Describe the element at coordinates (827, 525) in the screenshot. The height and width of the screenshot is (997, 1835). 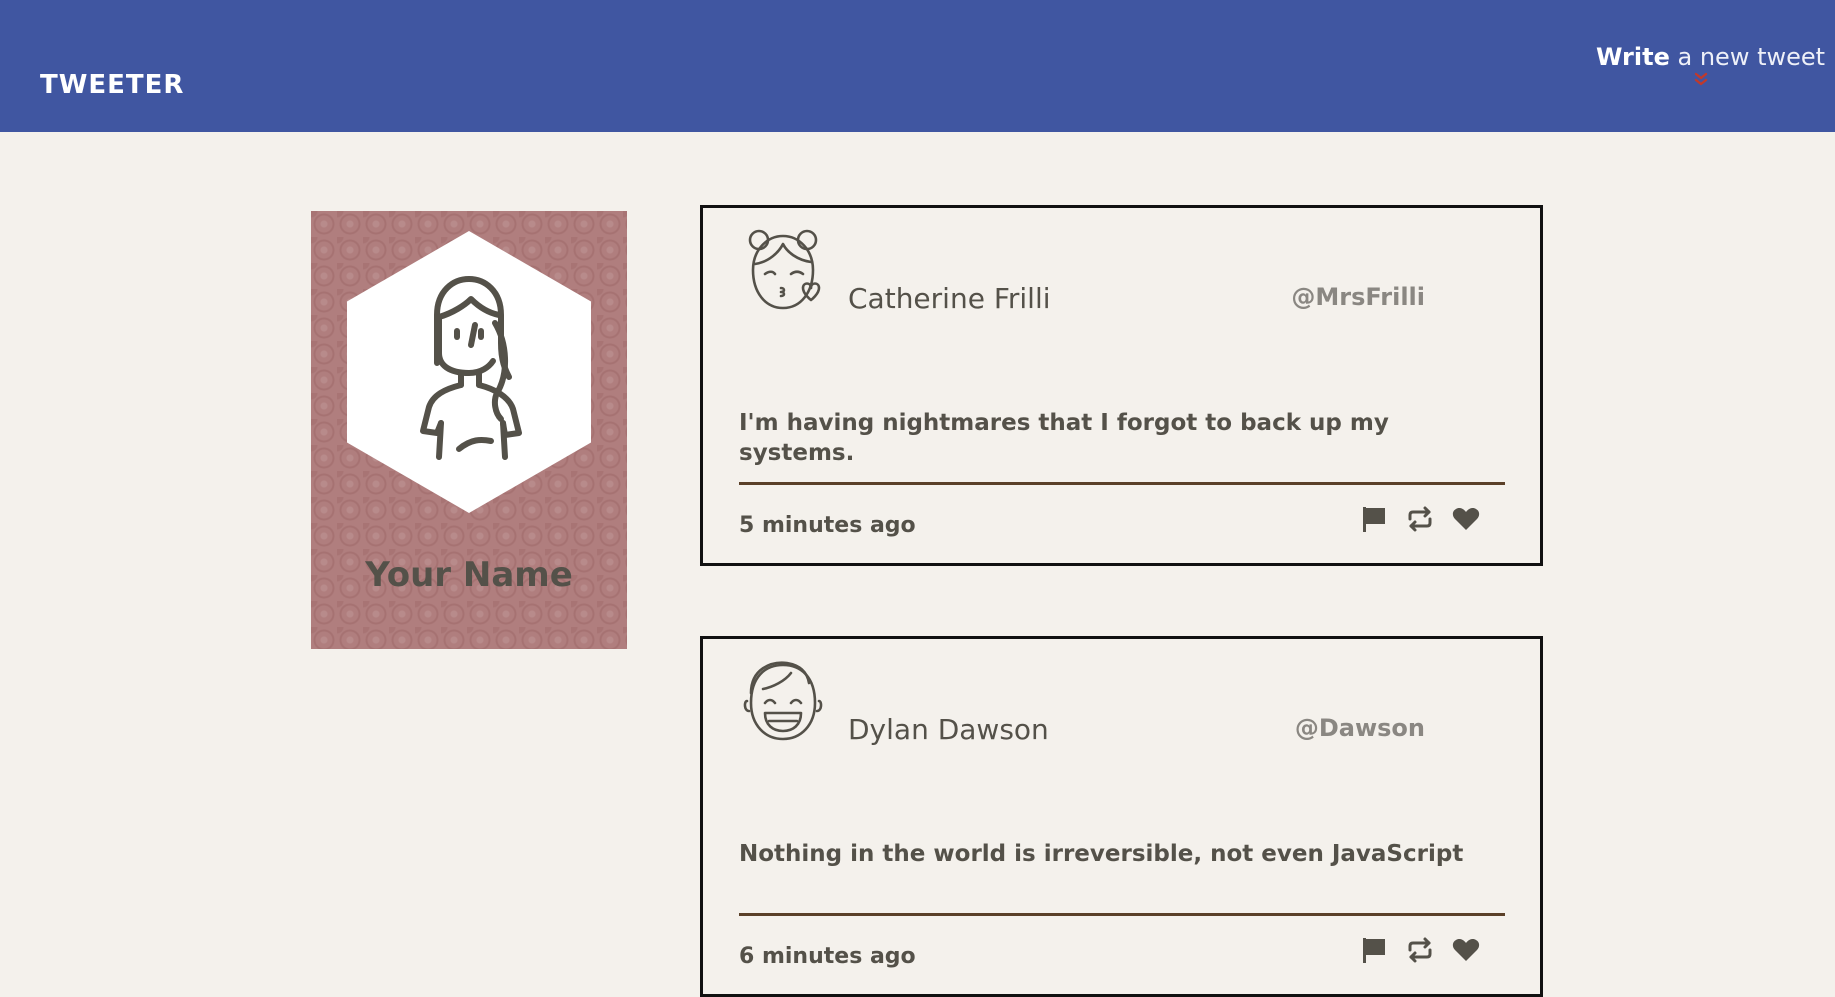
I see `tweet-timestamp: 5 minutes ago` at that location.